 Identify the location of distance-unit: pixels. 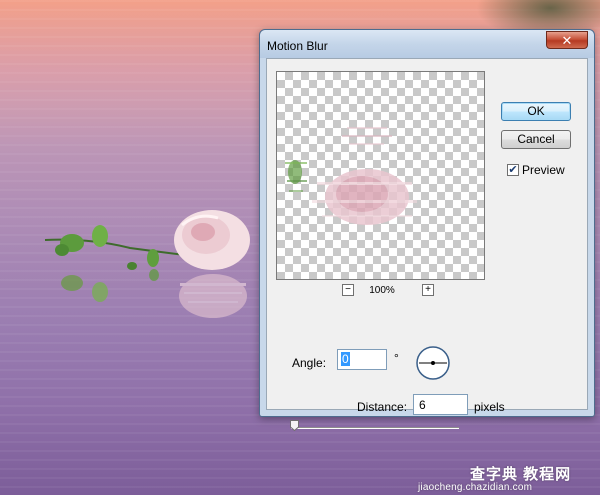
(489, 407).